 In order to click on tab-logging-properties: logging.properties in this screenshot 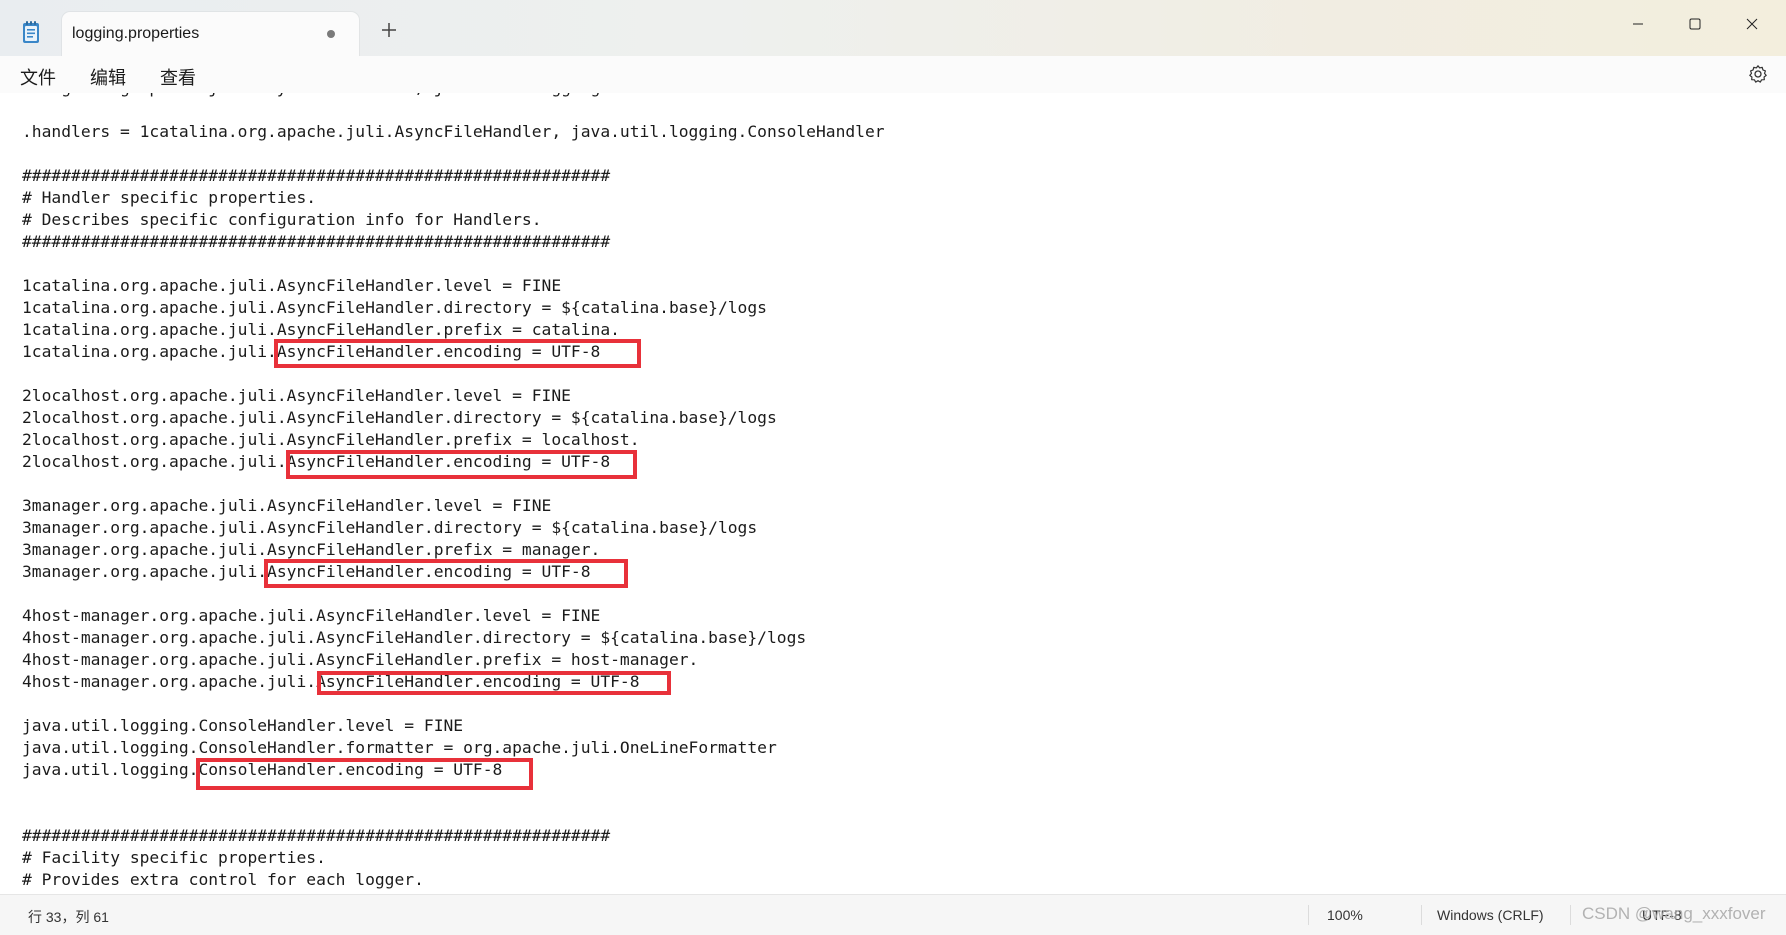, I will do `click(210, 34)`.